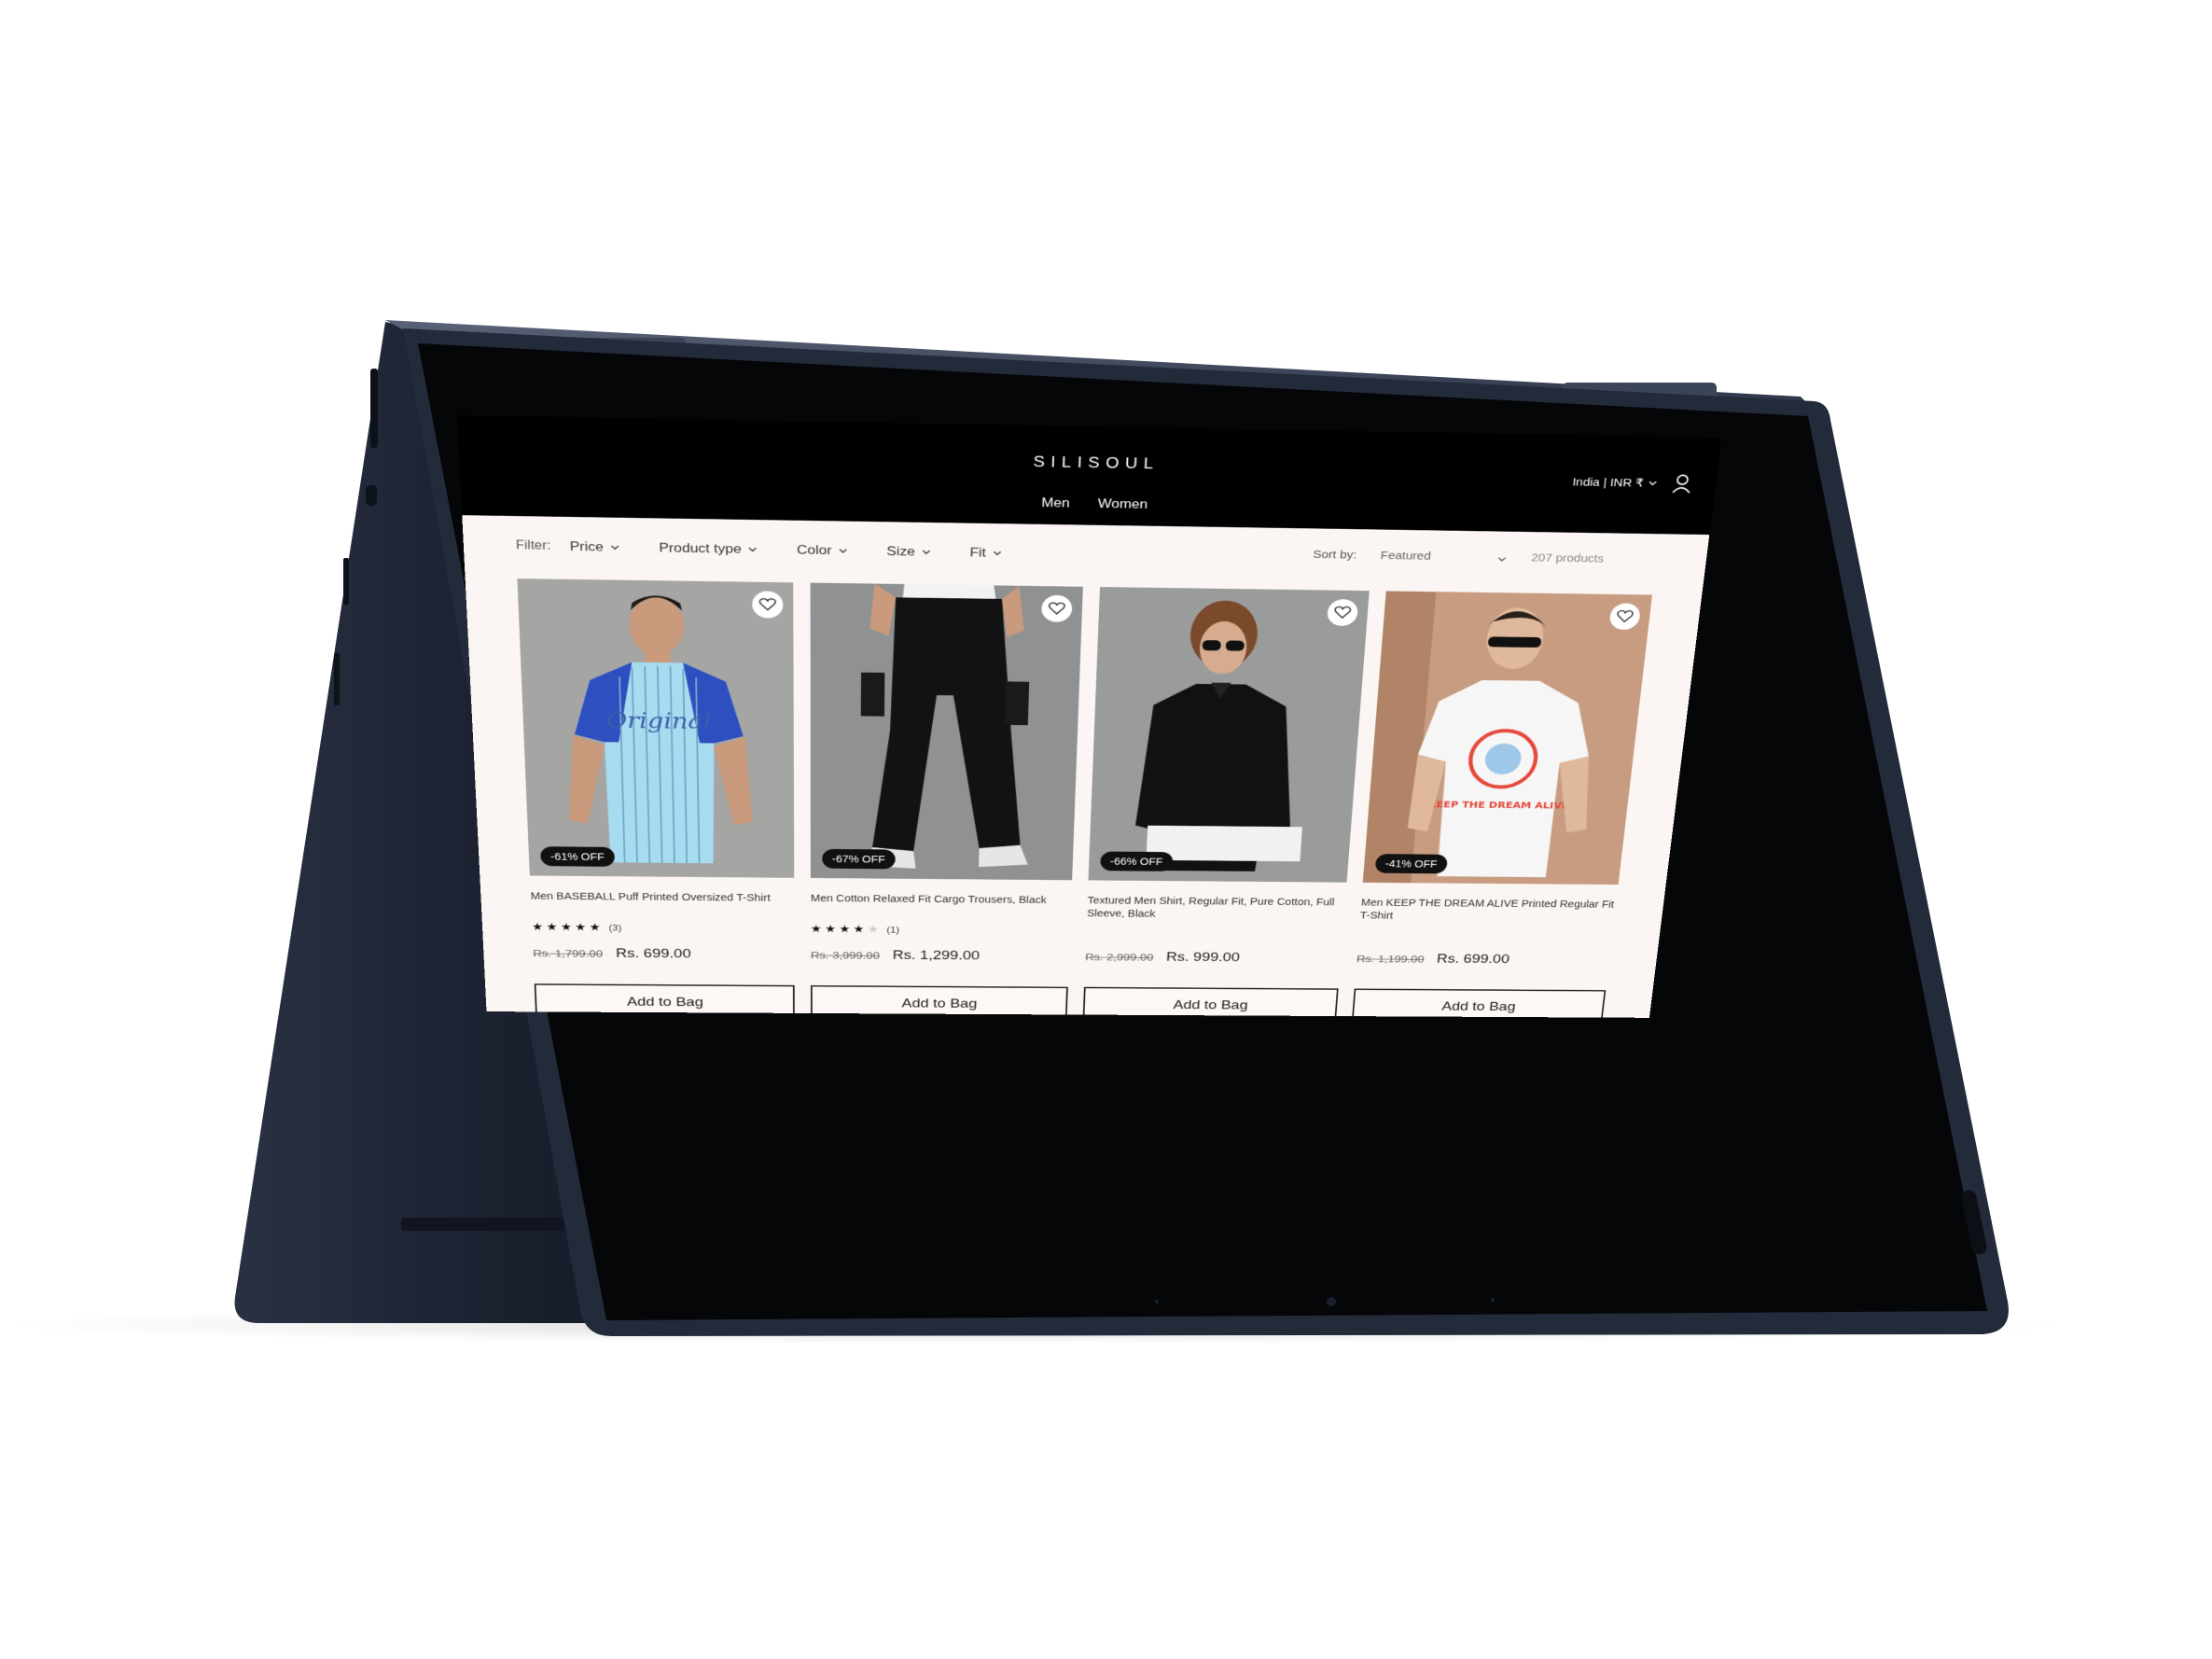 The height and width of the screenshot is (1659, 2212). I want to click on discount-badge: -61% OFF, so click(577, 856).